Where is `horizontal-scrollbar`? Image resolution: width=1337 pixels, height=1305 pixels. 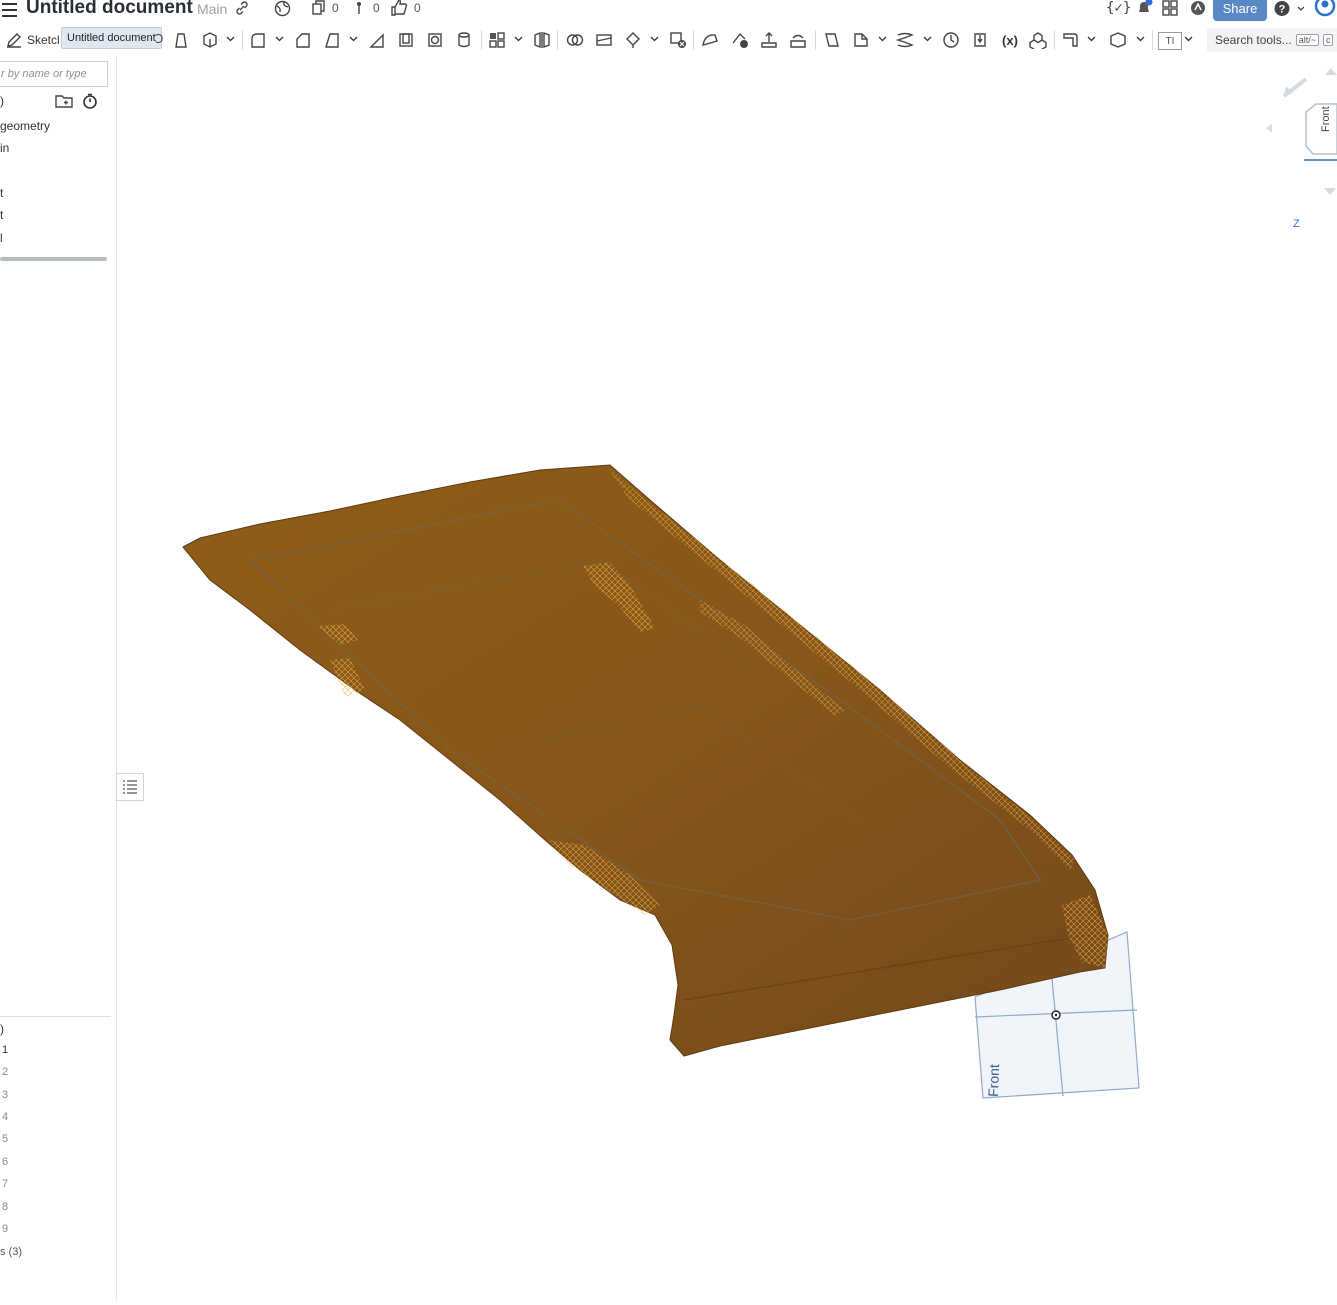 horizontal-scrollbar is located at coordinates (53, 259).